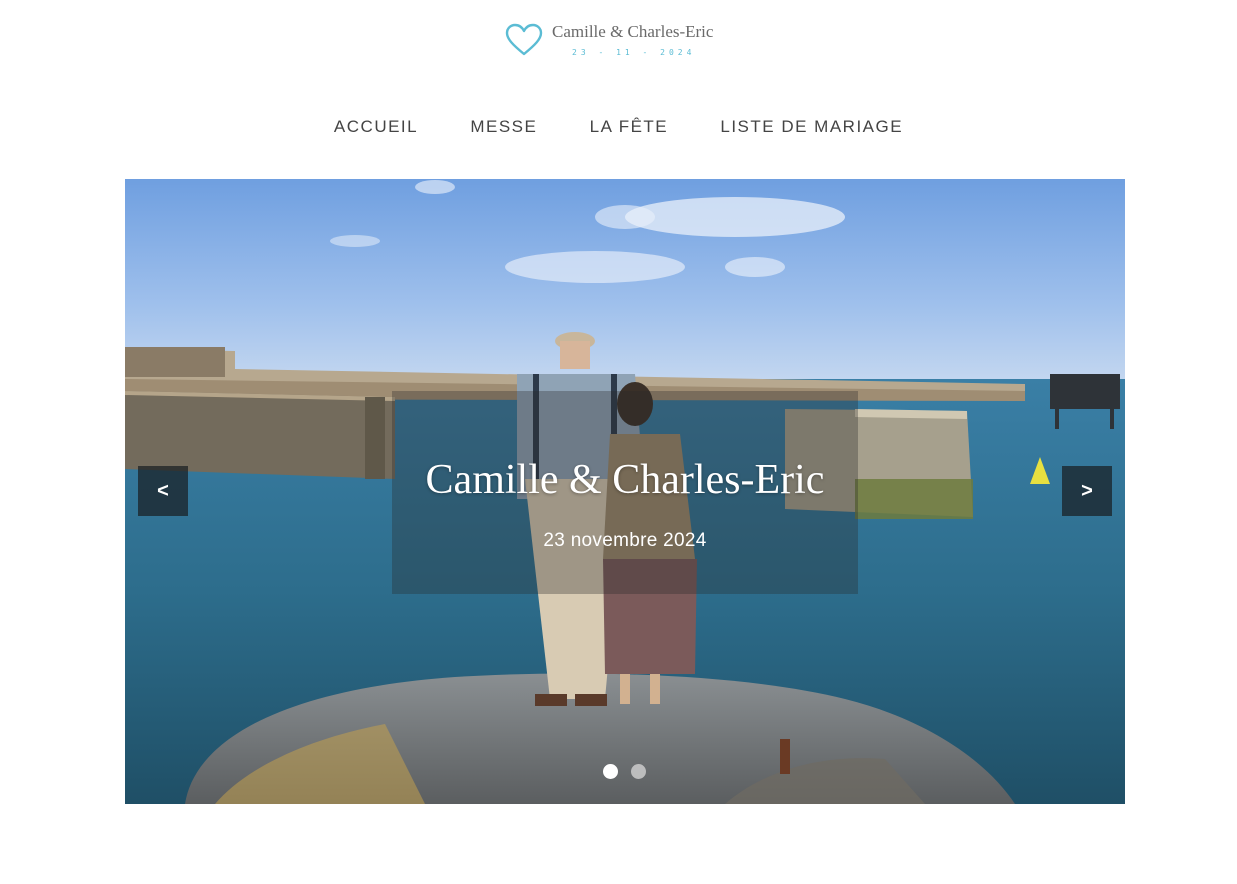 The width and height of the screenshot is (1237, 884). I want to click on slide-subtitle: 23 novembre 2024, so click(625, 540).